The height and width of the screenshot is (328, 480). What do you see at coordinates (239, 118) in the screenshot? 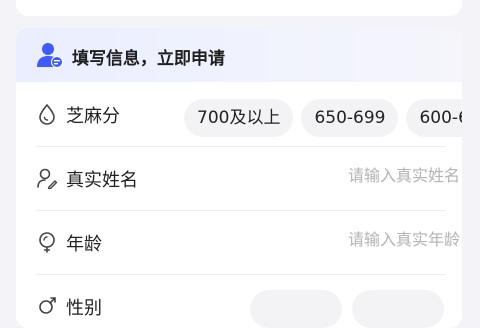
I see `sesame-option-700-plus: 700及以上` at bounding box center [239, 118].